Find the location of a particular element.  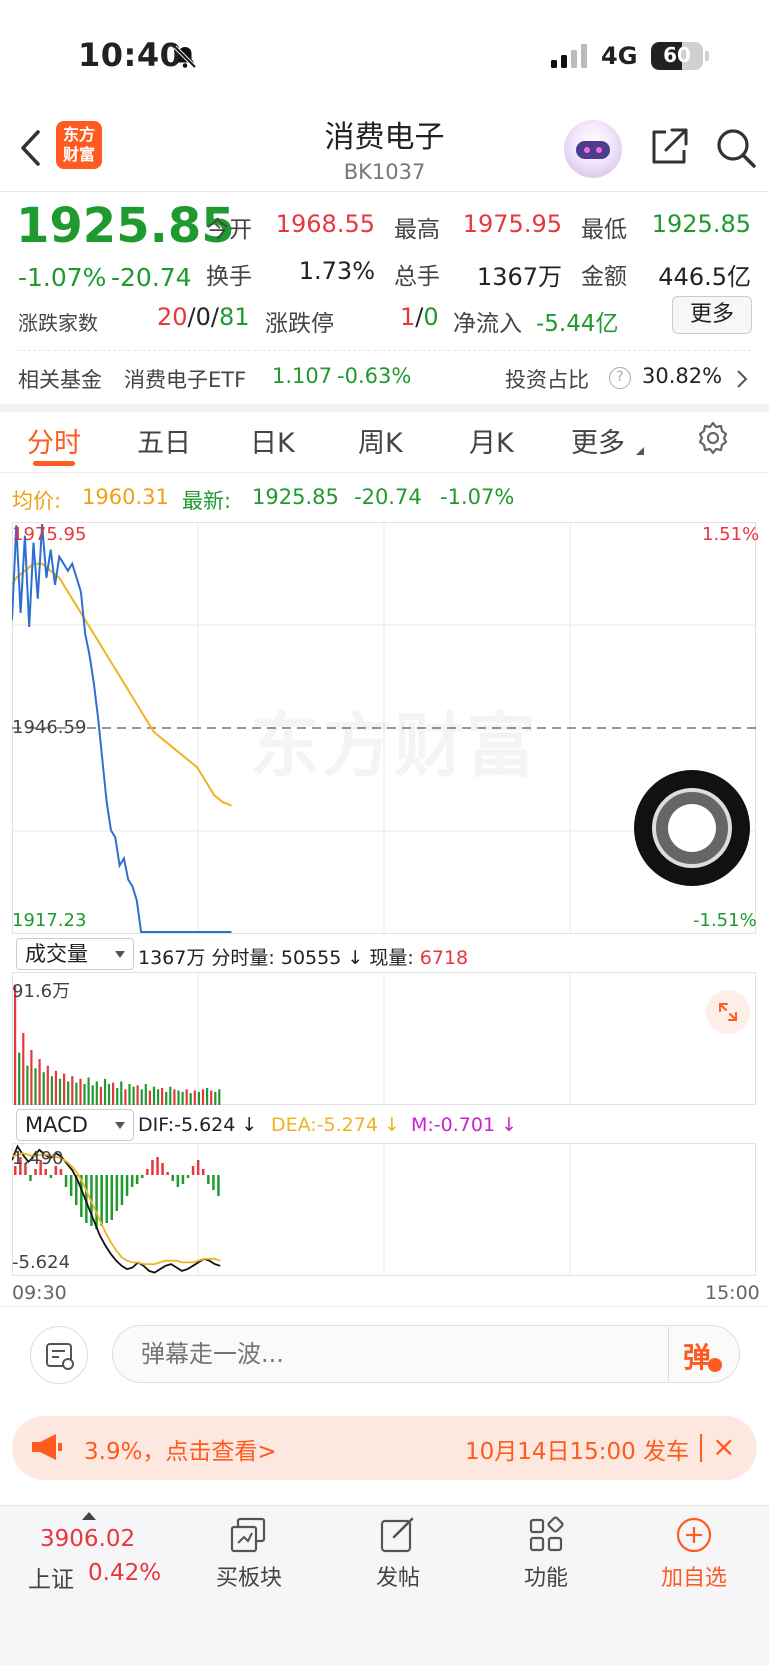

macd-m: M:-0.701 ↓ is located at coordinates (464, 1125).